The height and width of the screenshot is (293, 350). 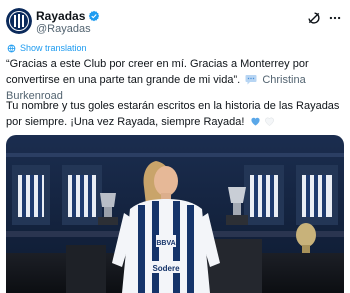 I want to click on account-name-row: Rayadas, so click(x=68, y=16).